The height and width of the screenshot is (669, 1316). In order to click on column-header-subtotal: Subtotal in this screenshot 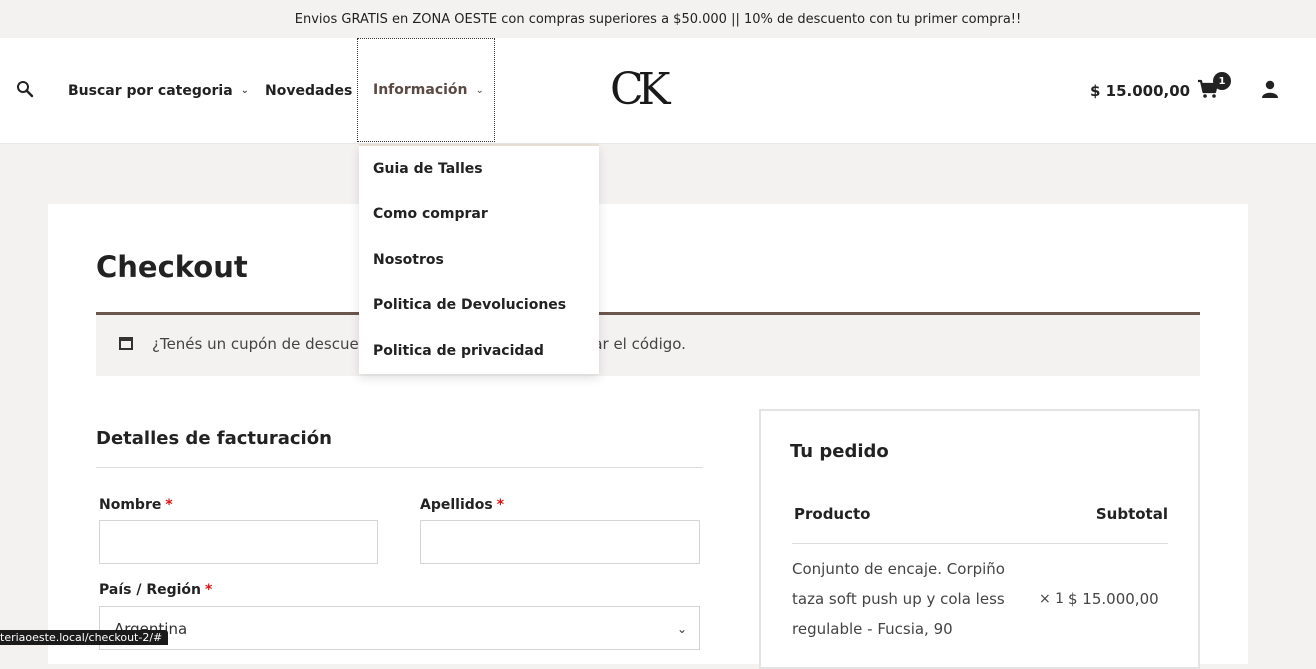, I will do `click(1131, 514)`.